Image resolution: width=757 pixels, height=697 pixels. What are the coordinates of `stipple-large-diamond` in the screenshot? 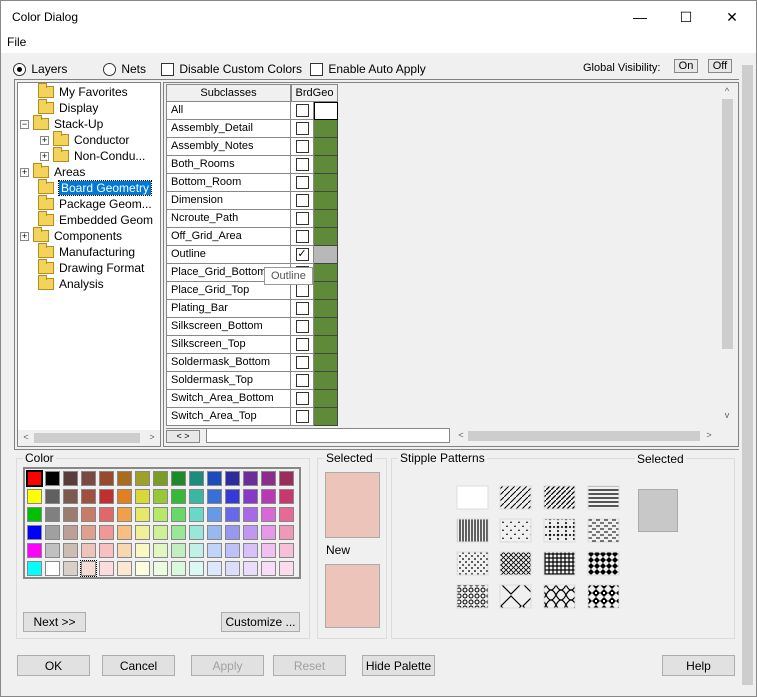 It's located at (515, 596).